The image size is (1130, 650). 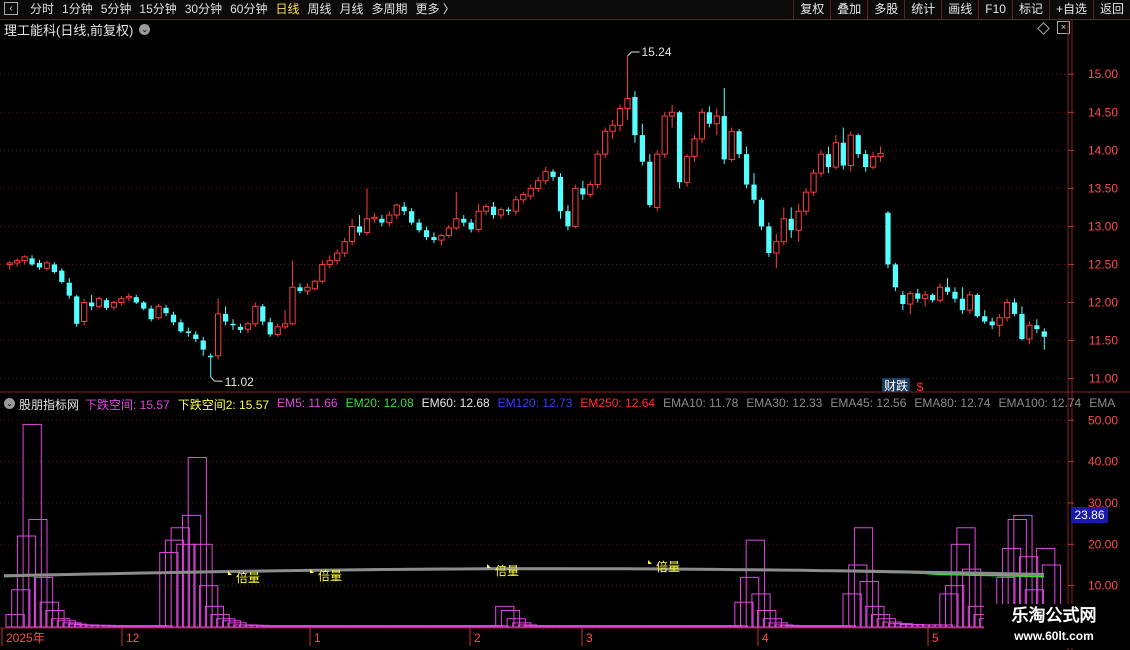 What do you see at coordinates (49, 404) in the screenshot?
I see `indicator-name: 股朋指标网` at bounding box center [49, 404].